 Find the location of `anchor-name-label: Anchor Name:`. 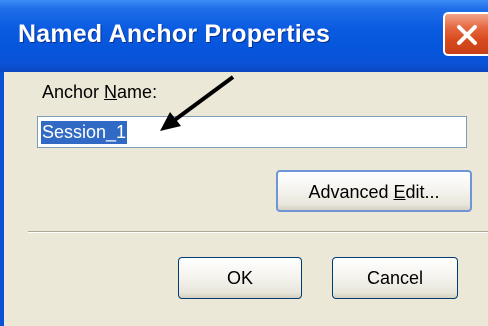

anchor-name-label: Anchor Name: is located at coordinates (99, 92).